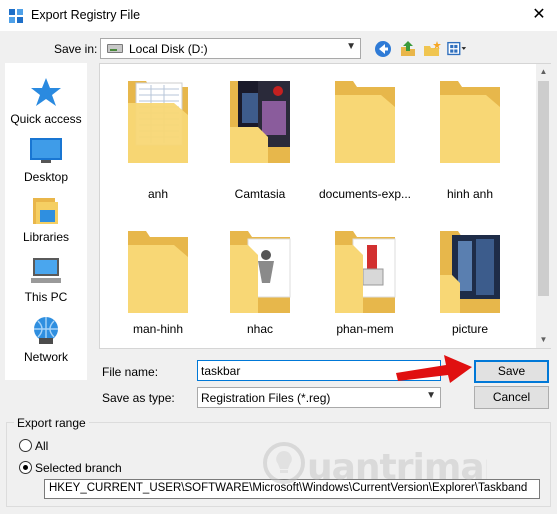 The width and height of the screenshot is (557, 514). Describe the element at coordinates (46, 297) in the screenshot. I see `place-label: This PC` at that location.